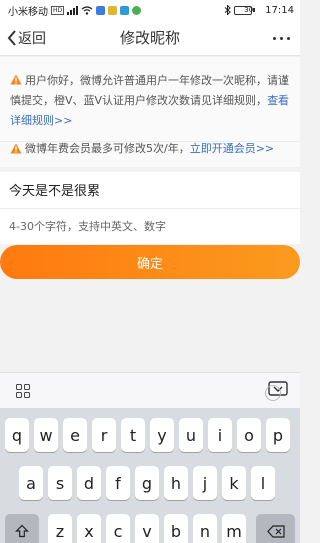 Image resolution: width=320 pixels, height=543 pixels. I want to click on key-v: v, so click(147, 528).